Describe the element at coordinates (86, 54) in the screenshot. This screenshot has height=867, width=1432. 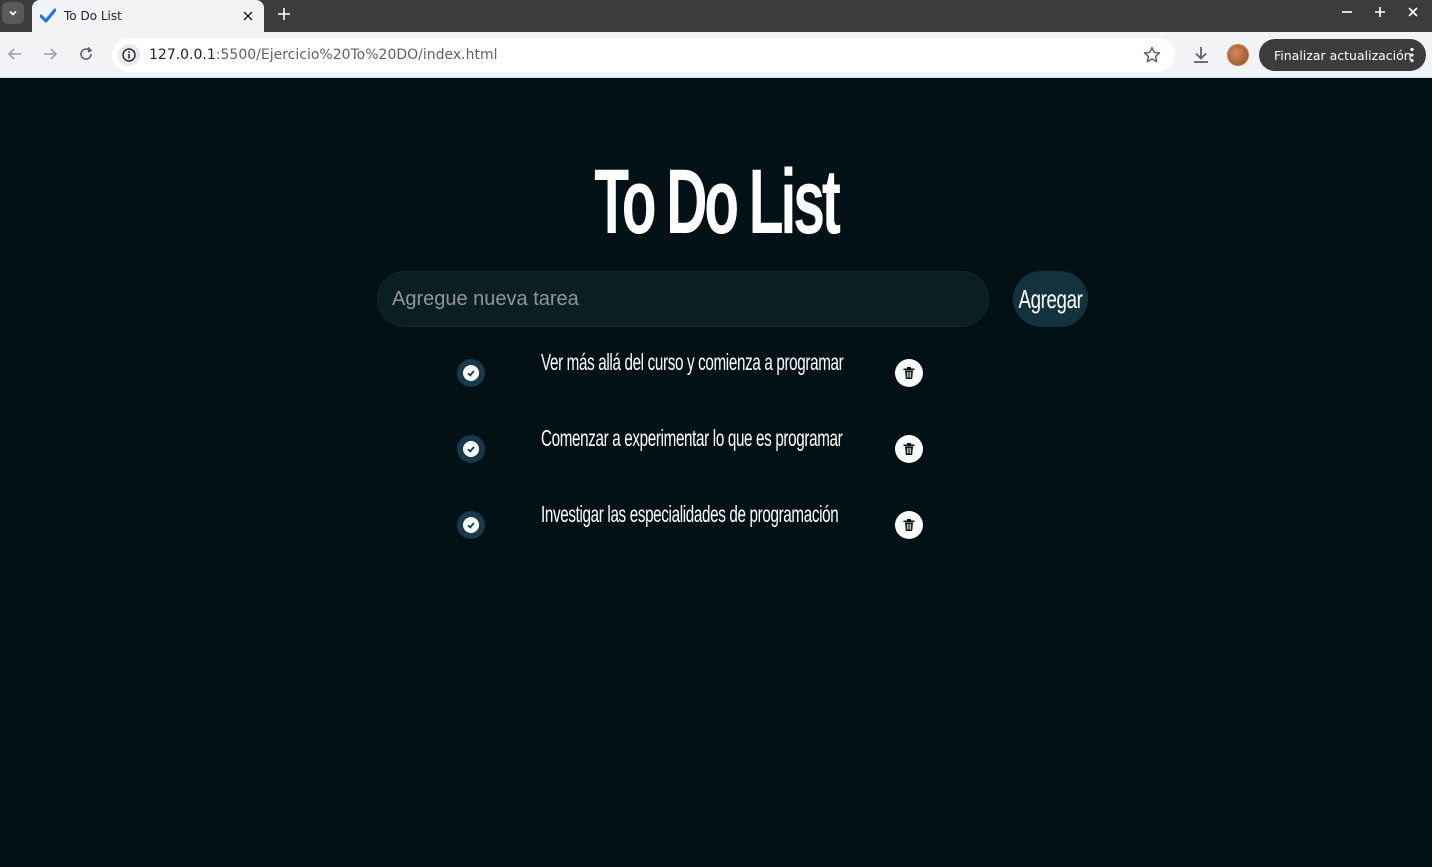
I see `reload-icon` at that location.